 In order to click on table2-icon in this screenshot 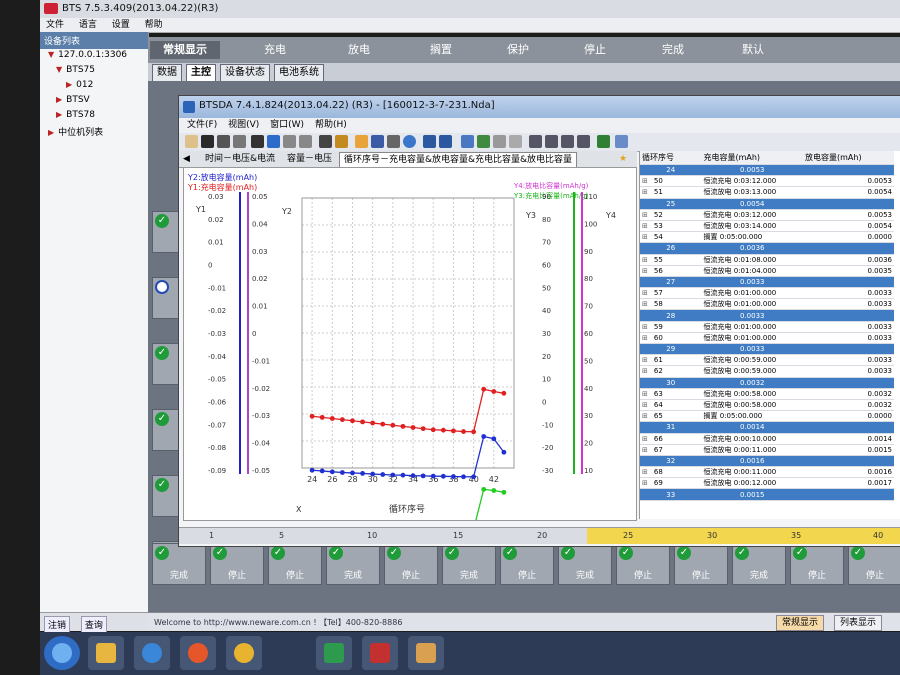, I will do `click(551, 141)`.